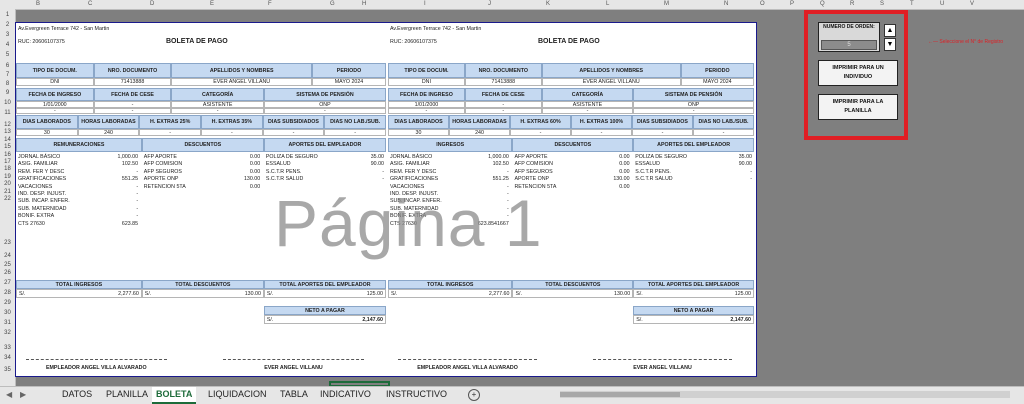  Describe the element at coordinates (7, 265) in the screenshot. I see `row-number: 25` at that location.